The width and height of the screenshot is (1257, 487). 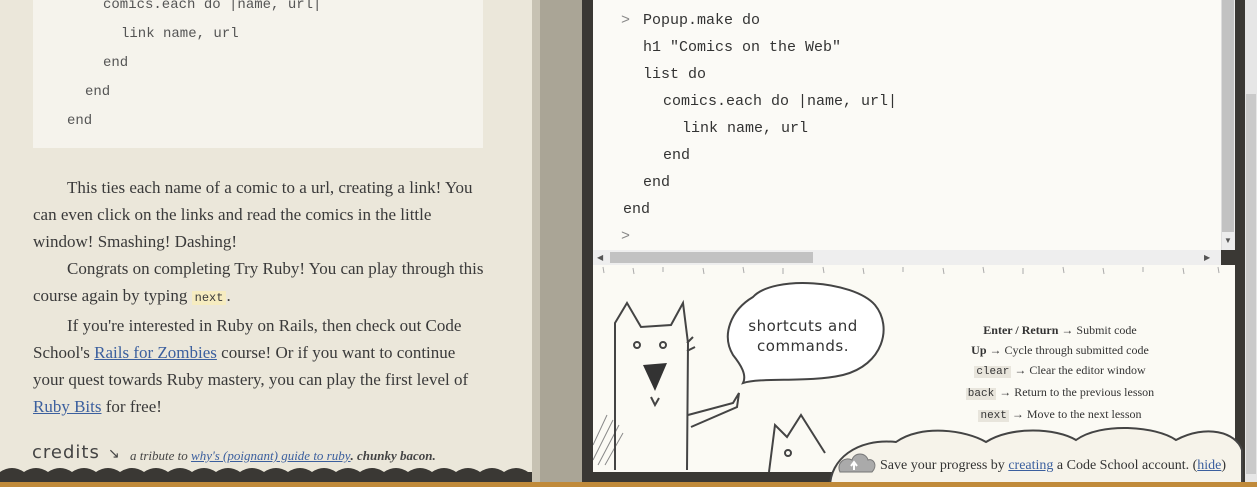 What do you see at coordinates (67, 406) in the screenshot?
I see `ruby-bits-link: Ruby Bits` at bounding box center [67, 406].